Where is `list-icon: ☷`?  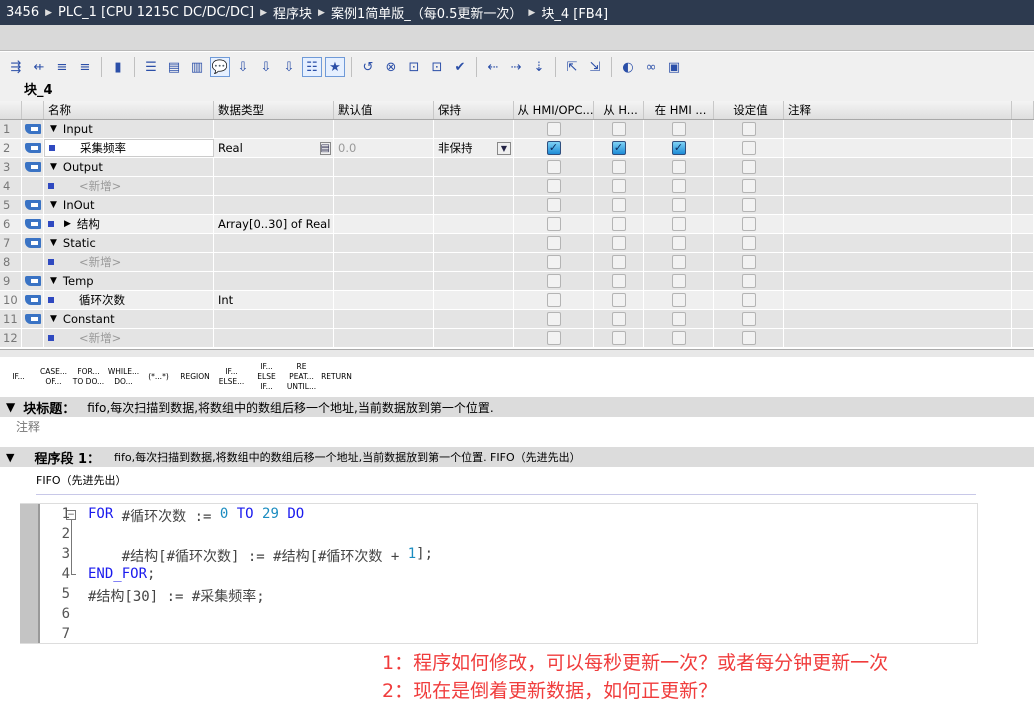
list-icon: ☷ is located at coordinates (312, 67).